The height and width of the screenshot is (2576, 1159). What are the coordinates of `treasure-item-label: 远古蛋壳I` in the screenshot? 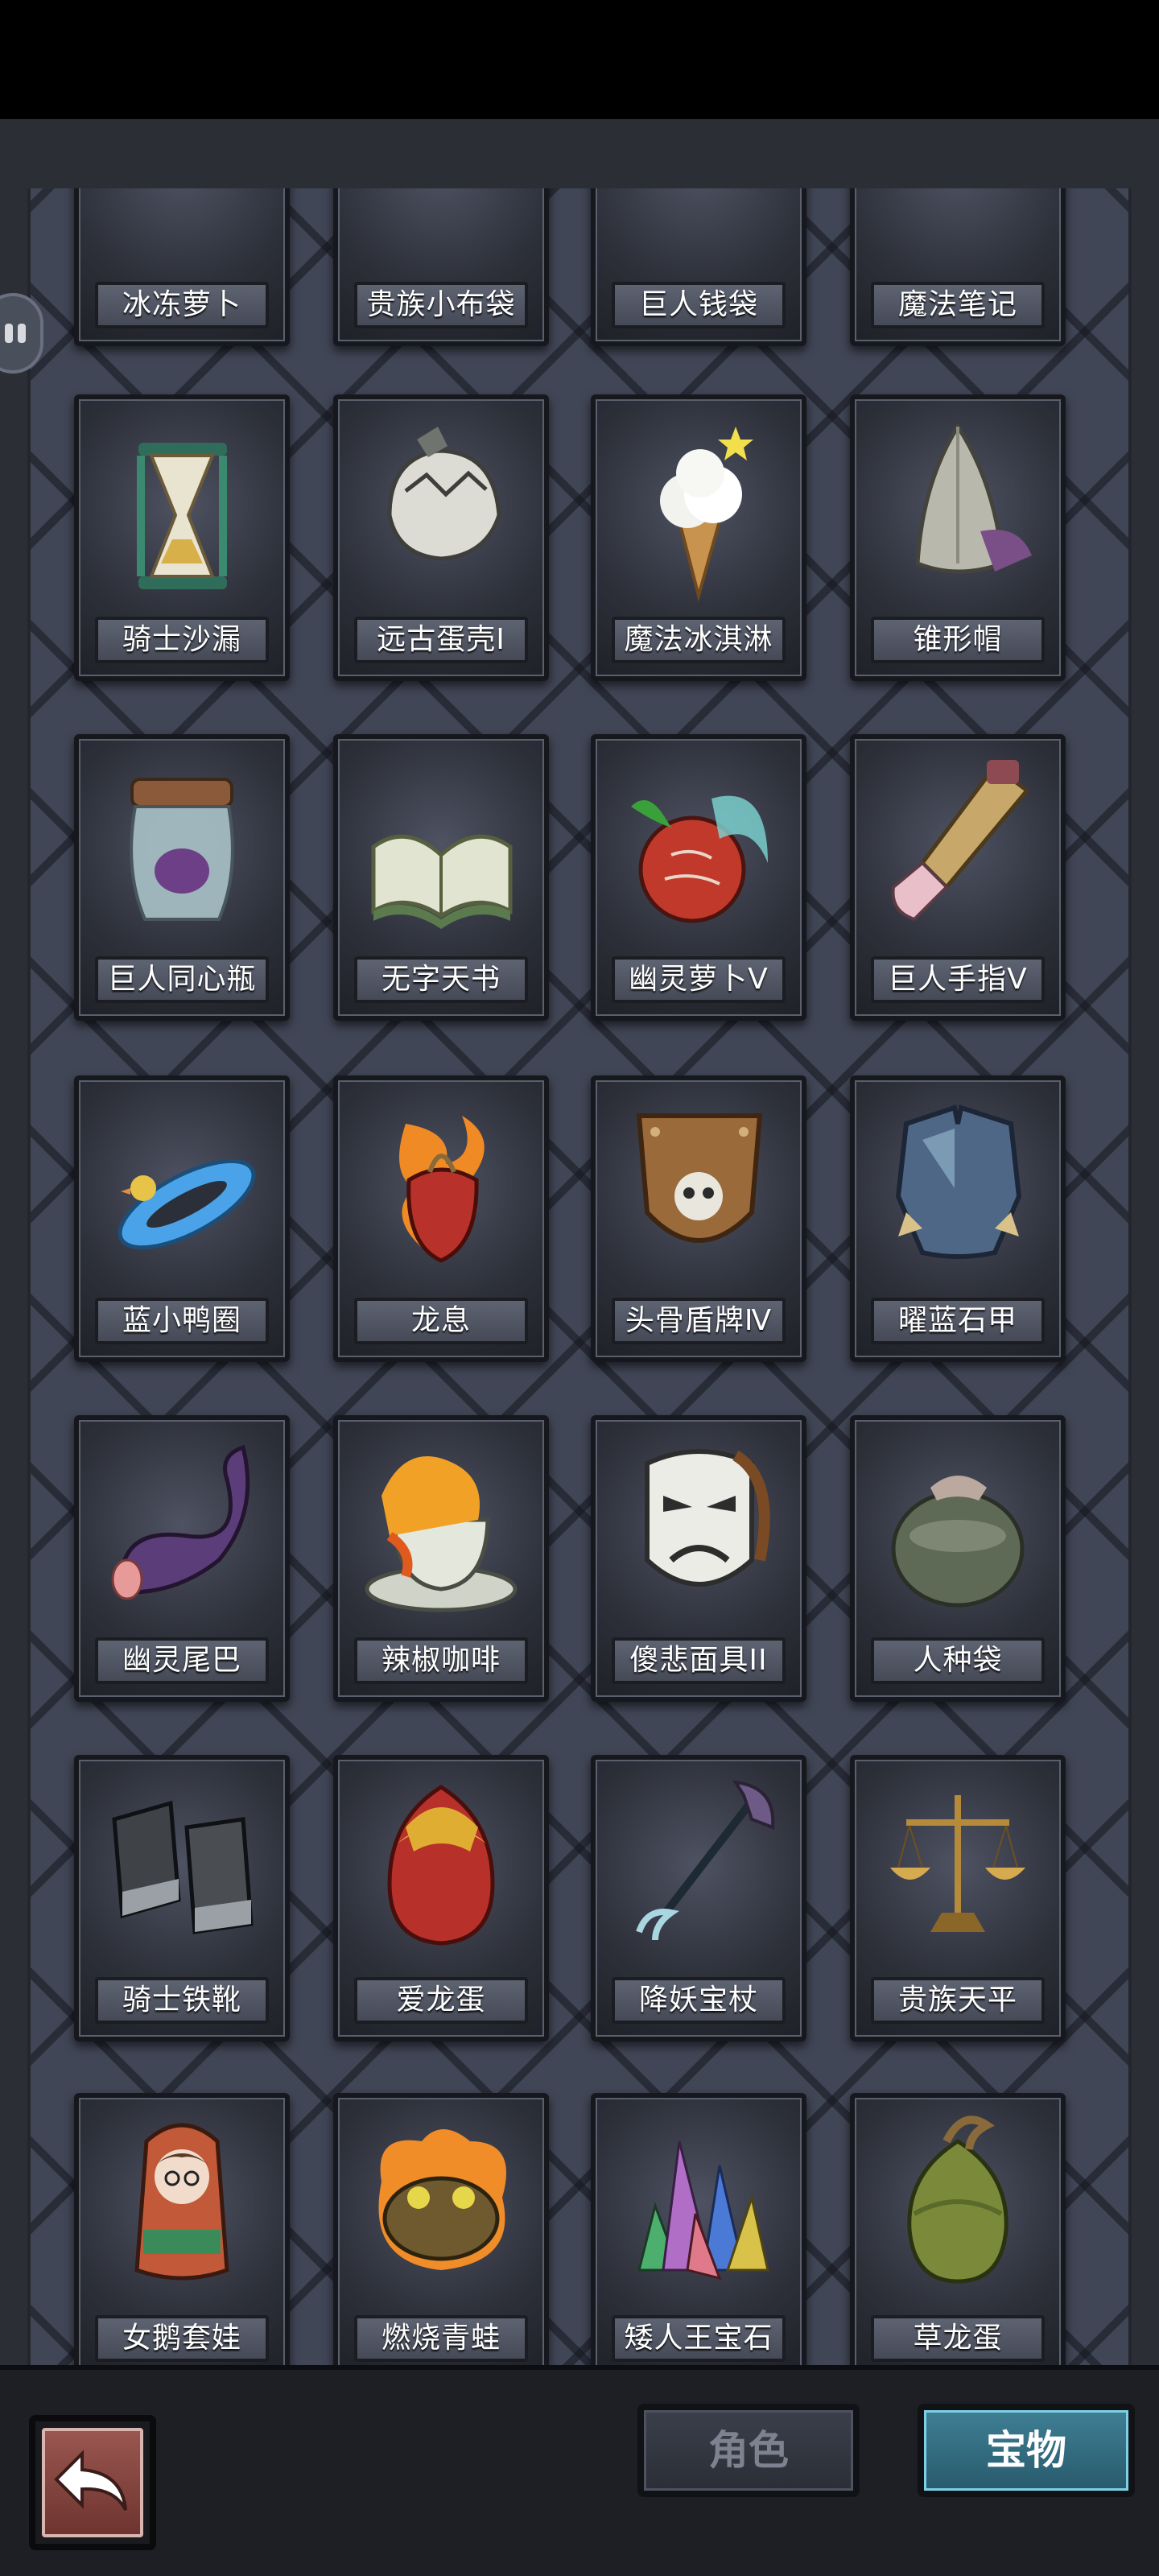 It's located at (441, 640).